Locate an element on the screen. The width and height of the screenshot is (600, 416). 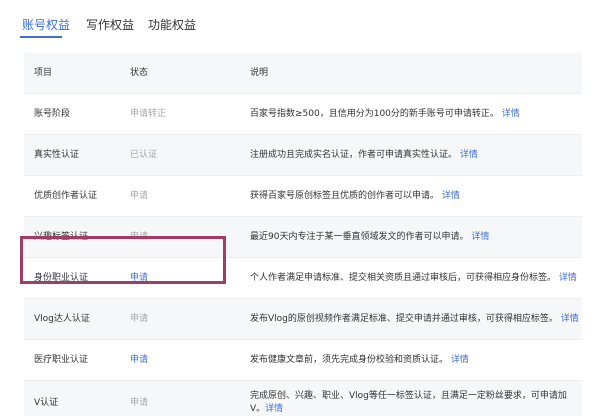
table-row: 优质创作者认证 申请 获得百家号原创标签且优质的创作者可以申请。 详情 is located at coordinates (303, 196).